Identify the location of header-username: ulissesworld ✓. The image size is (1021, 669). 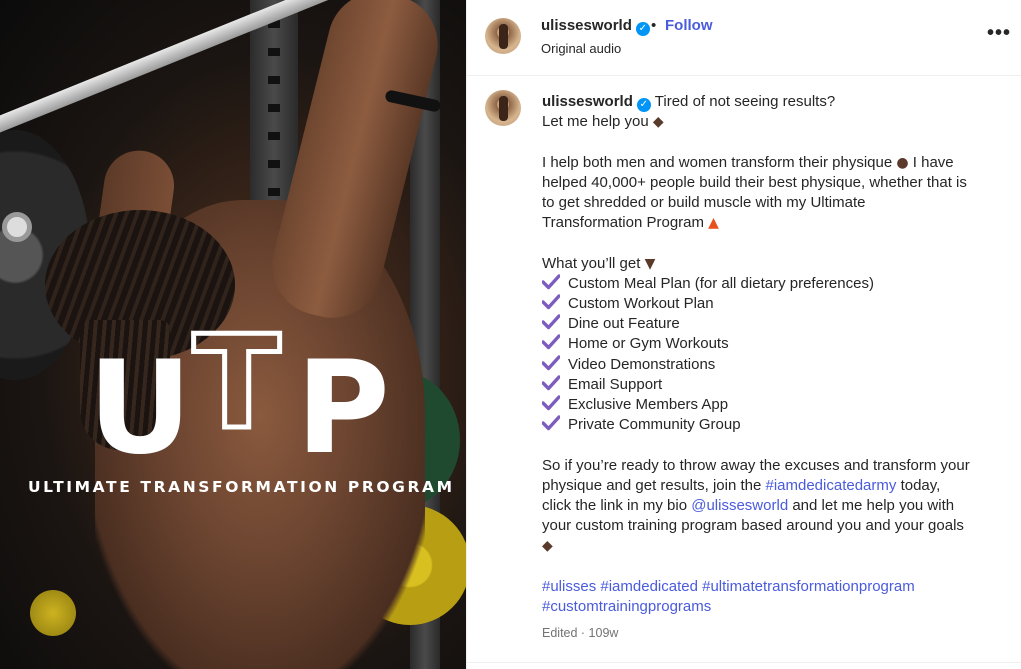
(595, 26).